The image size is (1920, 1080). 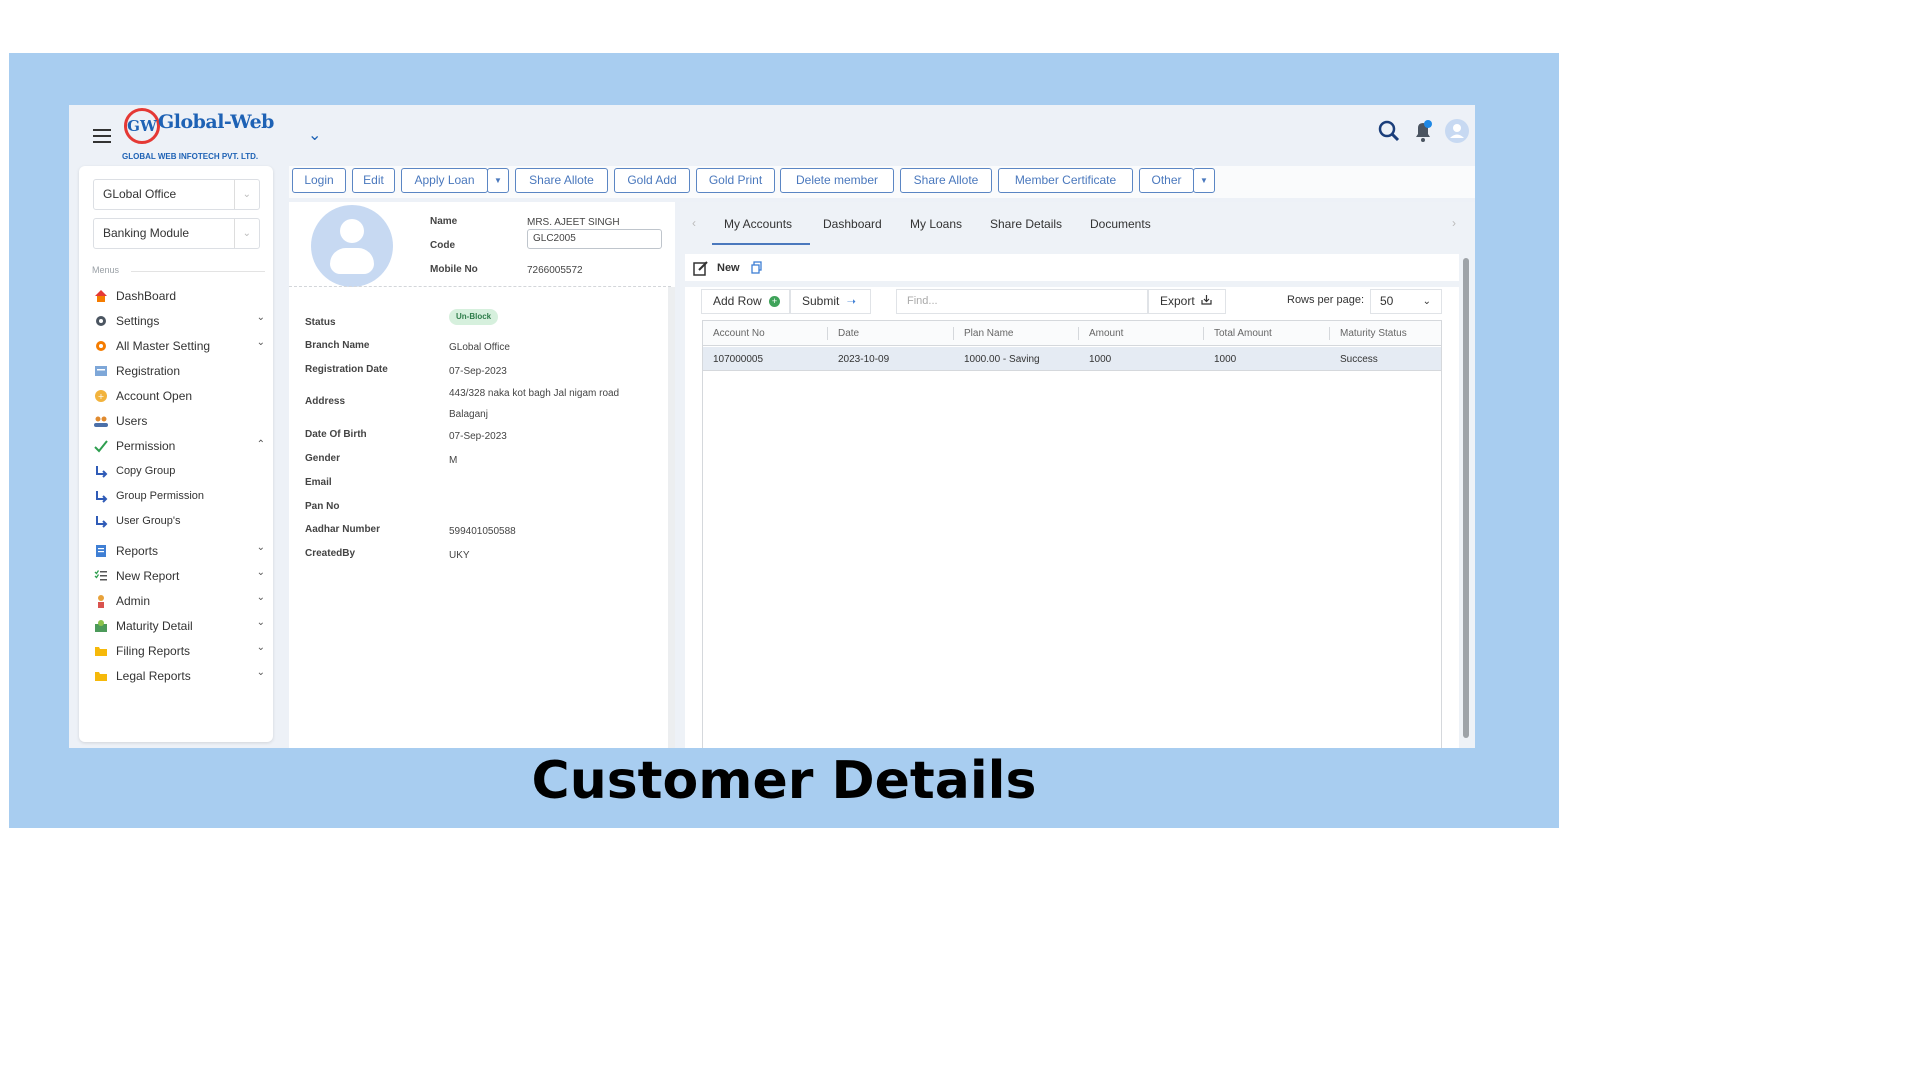 What do you see at coordinates (837, 180) in the screenshot?
I see `delete-member-button: Delete member` at bounding box center [837, 180].